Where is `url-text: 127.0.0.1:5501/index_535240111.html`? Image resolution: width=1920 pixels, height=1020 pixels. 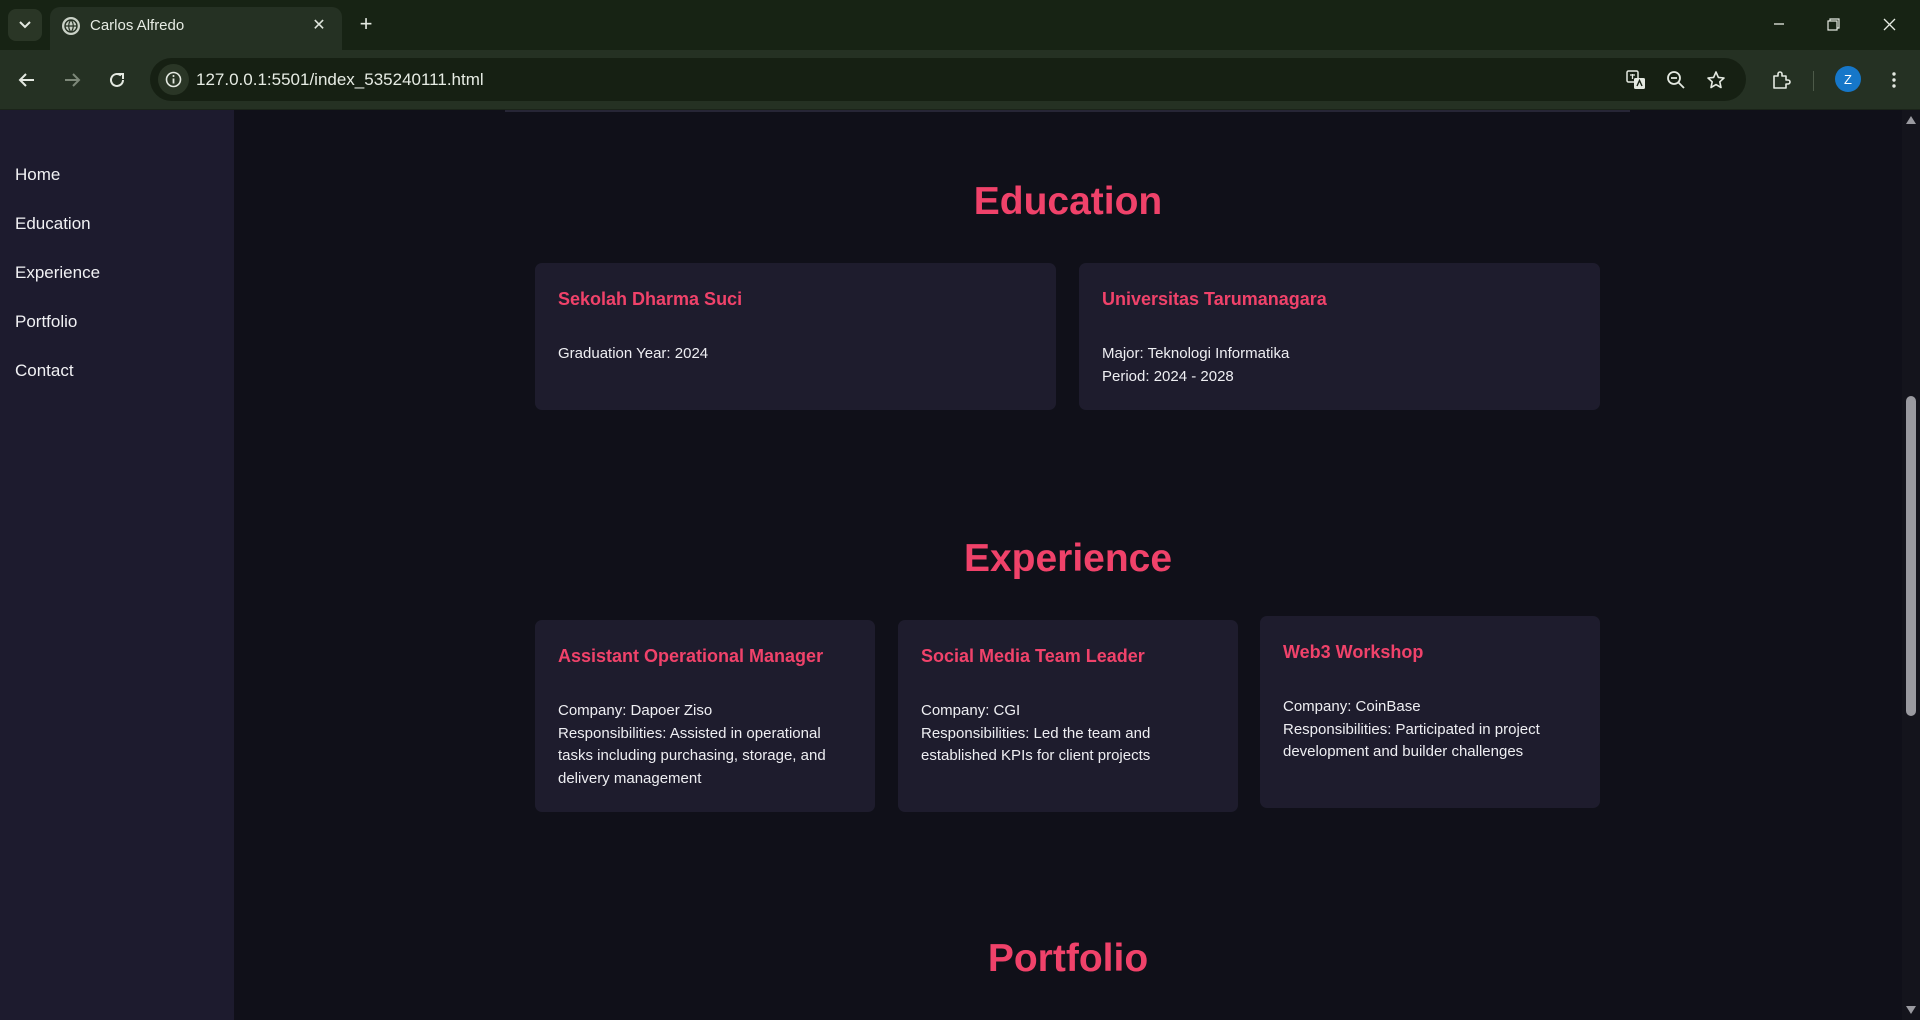
url-text: 127.0.0.1:5501/index_535240111.html is located at coordinates (340, 79).